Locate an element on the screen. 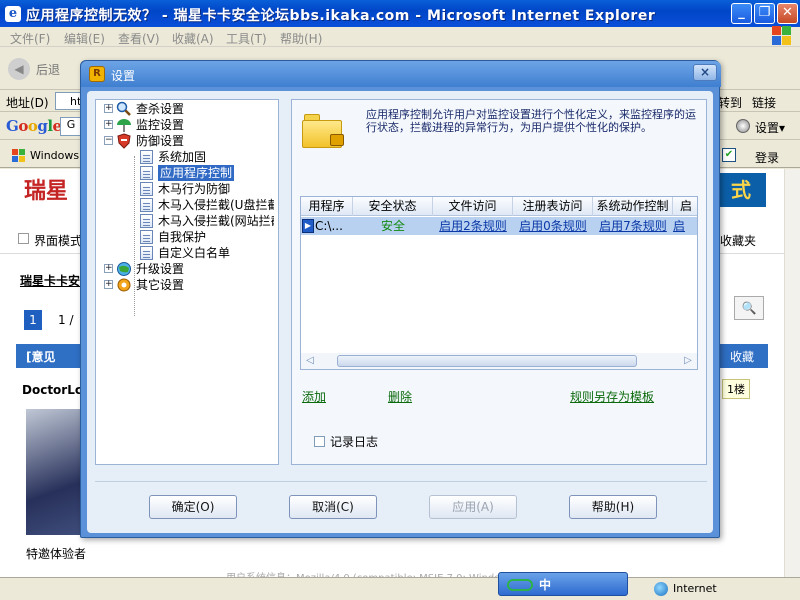 This screenshot has height=600, width=800. tree-item-label: 系统加固 is located at coordinates (182, 157).